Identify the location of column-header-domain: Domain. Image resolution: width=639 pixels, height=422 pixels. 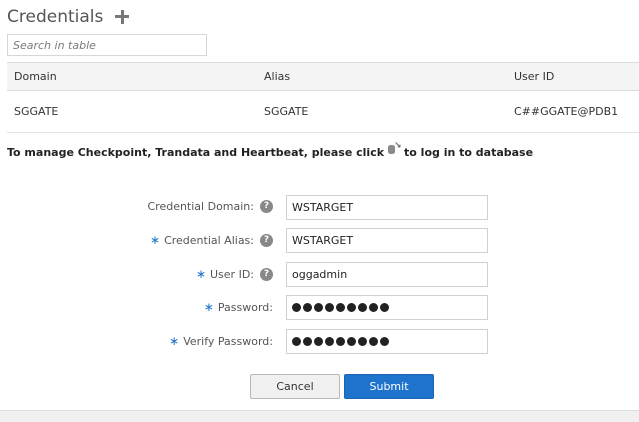
(35, 76).